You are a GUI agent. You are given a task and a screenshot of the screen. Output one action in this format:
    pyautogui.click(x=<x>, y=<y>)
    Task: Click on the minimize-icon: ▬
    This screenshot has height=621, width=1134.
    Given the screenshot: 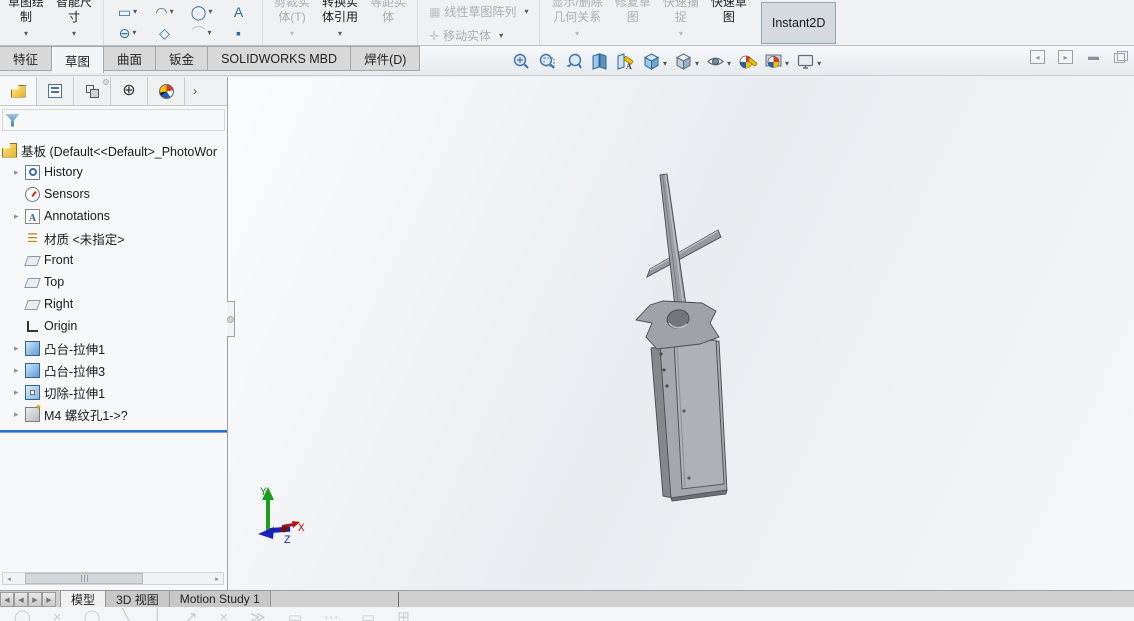 What is the action you would take?
    pyautogui.click(x=1093, y=57)
    